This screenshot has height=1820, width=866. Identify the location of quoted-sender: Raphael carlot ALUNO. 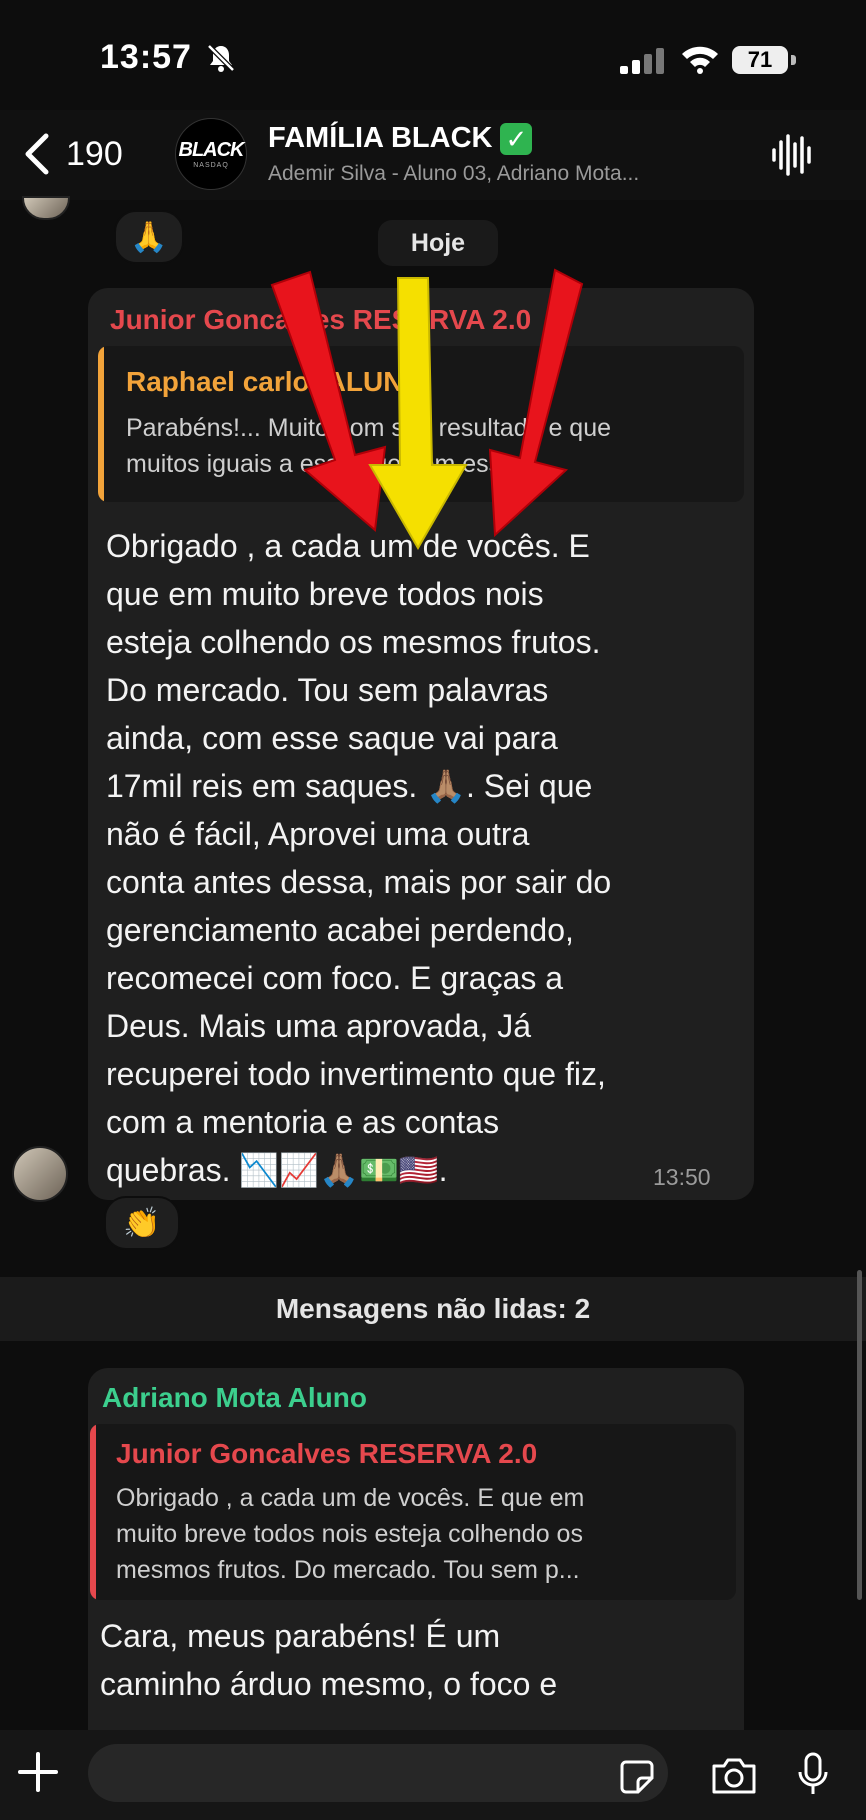
(276, 381).